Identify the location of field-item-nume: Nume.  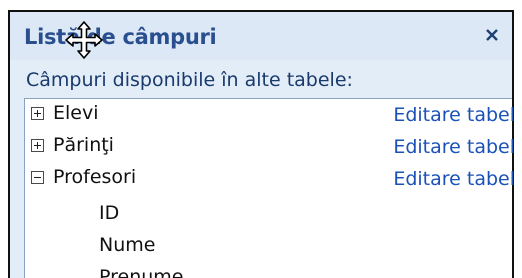
(127, 245).